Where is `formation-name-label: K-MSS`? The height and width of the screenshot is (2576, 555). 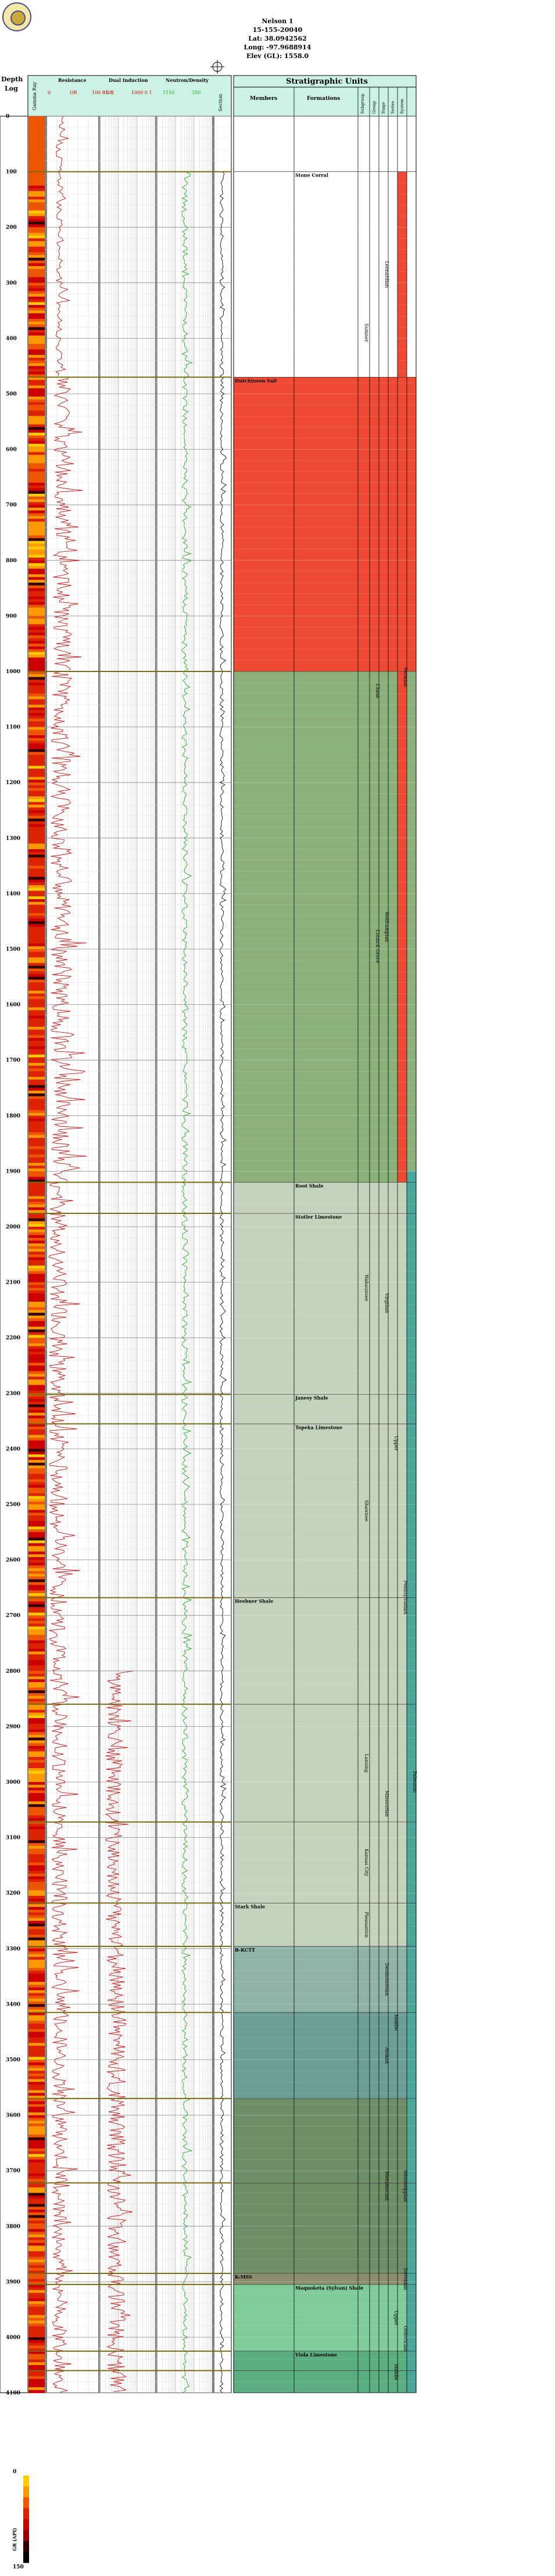
formation-name-label: K-MSS is located at coordinates (243, 2277).